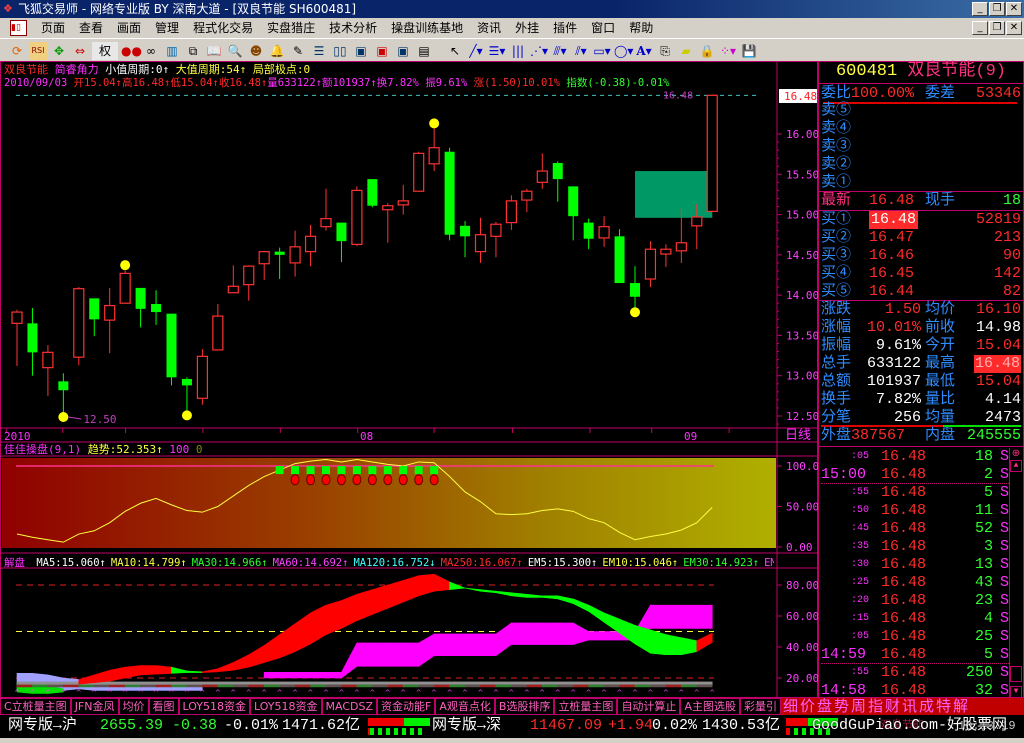  What do you see at coordinates (465, 706) in the screenshot?
I see `indicator-tab: A观音点化` at bounding box center [465, 706].